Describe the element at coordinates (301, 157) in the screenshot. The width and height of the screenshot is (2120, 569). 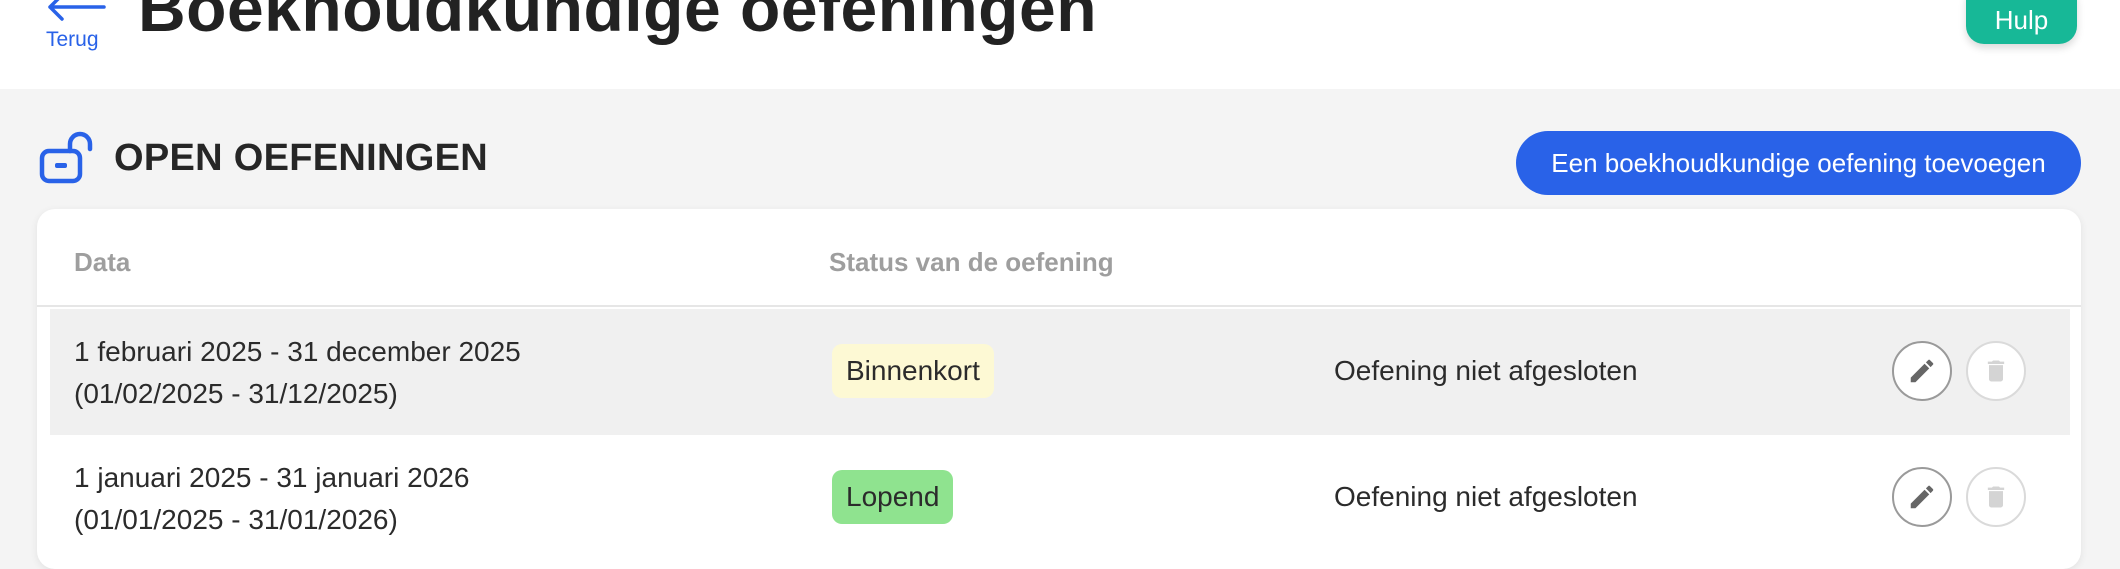
I see `section-title: OPEN OEFENINGEN` at that location.